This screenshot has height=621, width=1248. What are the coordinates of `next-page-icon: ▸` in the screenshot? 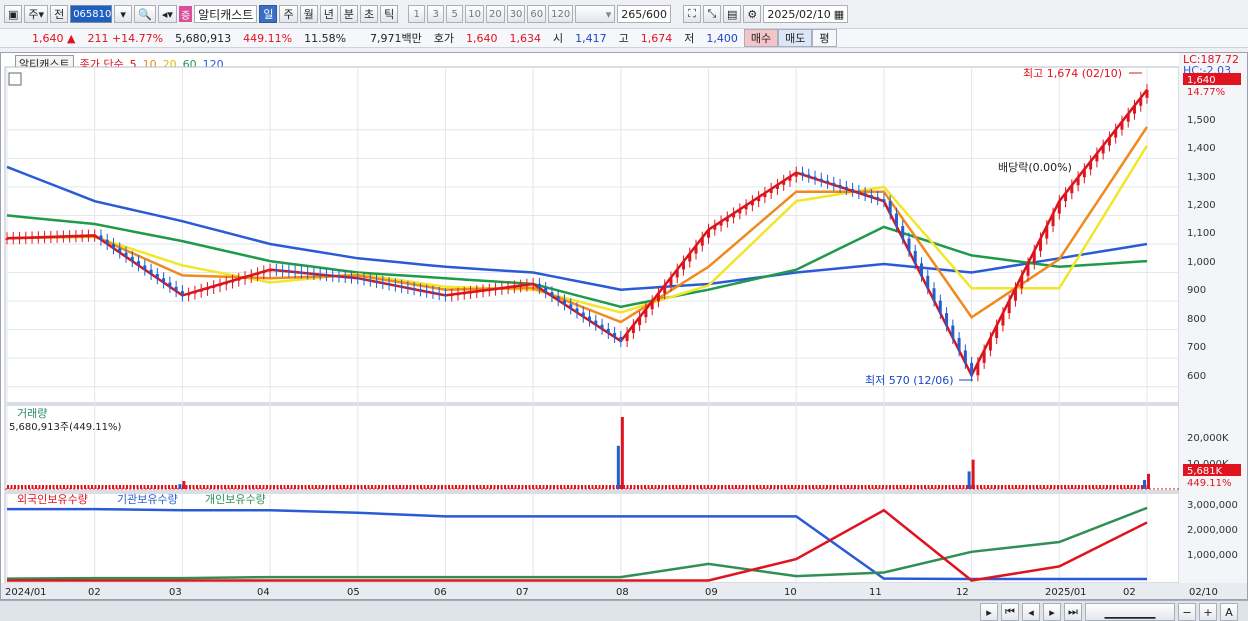 It's located at (1052, 612).